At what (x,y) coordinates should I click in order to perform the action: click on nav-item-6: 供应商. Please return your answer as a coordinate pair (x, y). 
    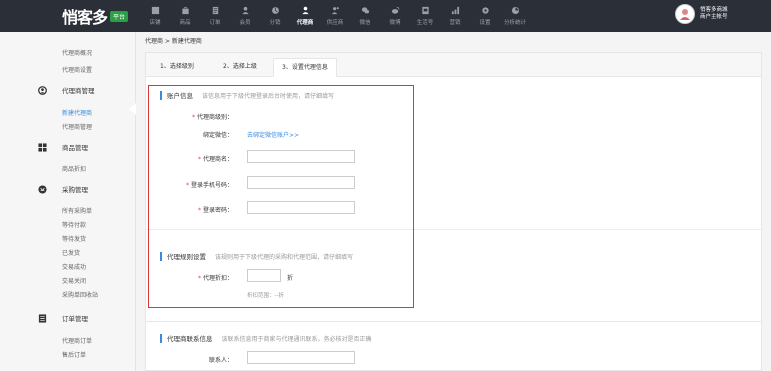
    Looking at the image, I should click on (335, 16).